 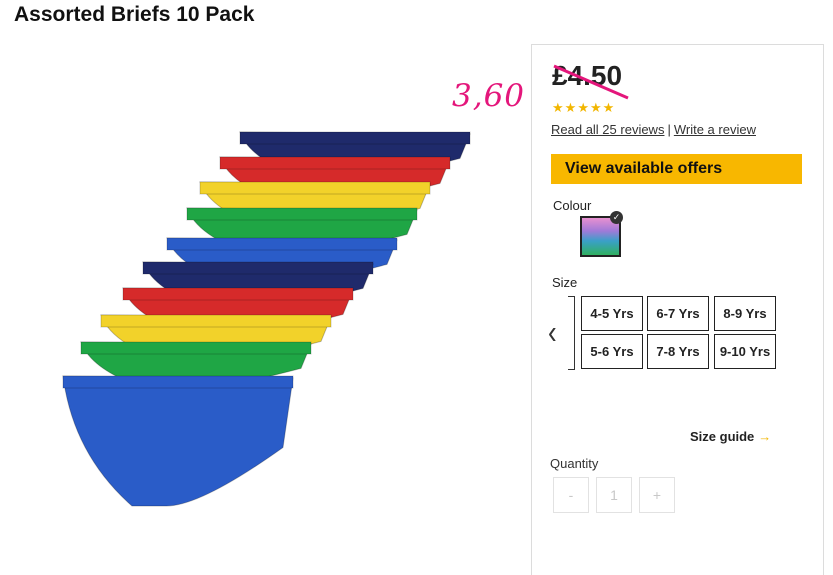 What do you see at coordinates (574, 463) in the screenshot?
I see `quantity-label: Quantity` at bounding box center [574, 463].